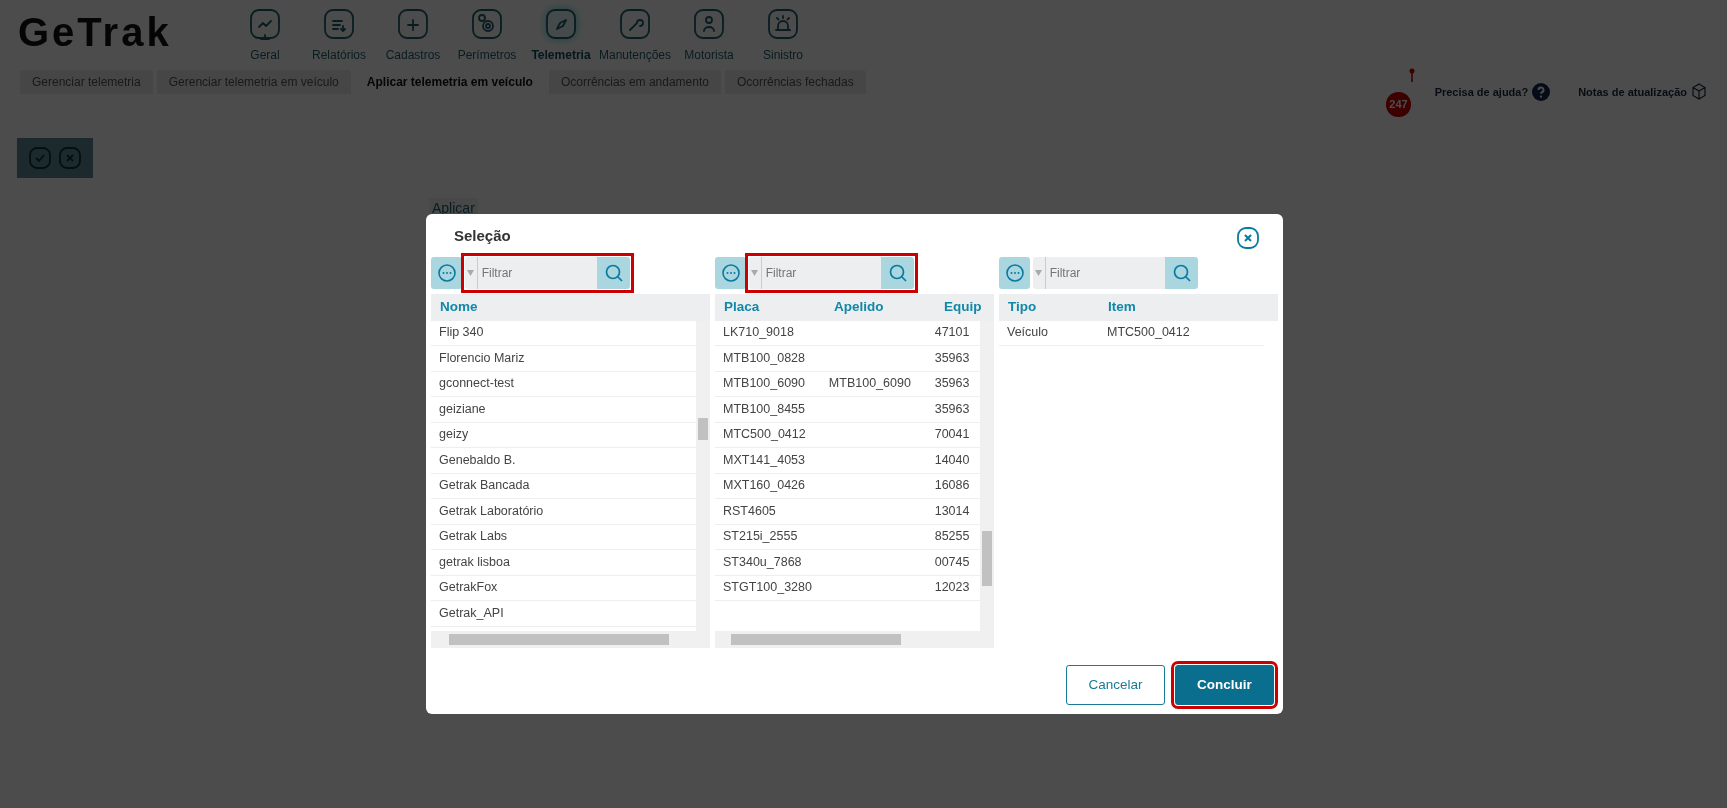  Describe the element at coordinates (952, 435) in the screenshot. I see `table-cell-text: 70041` at that location.